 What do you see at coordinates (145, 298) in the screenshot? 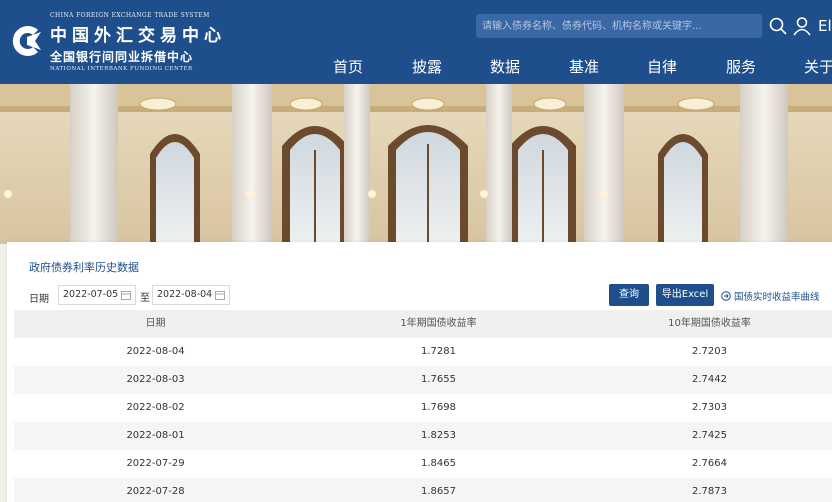
I see `date-range-separator: 至` at bounding box center [145, 298].